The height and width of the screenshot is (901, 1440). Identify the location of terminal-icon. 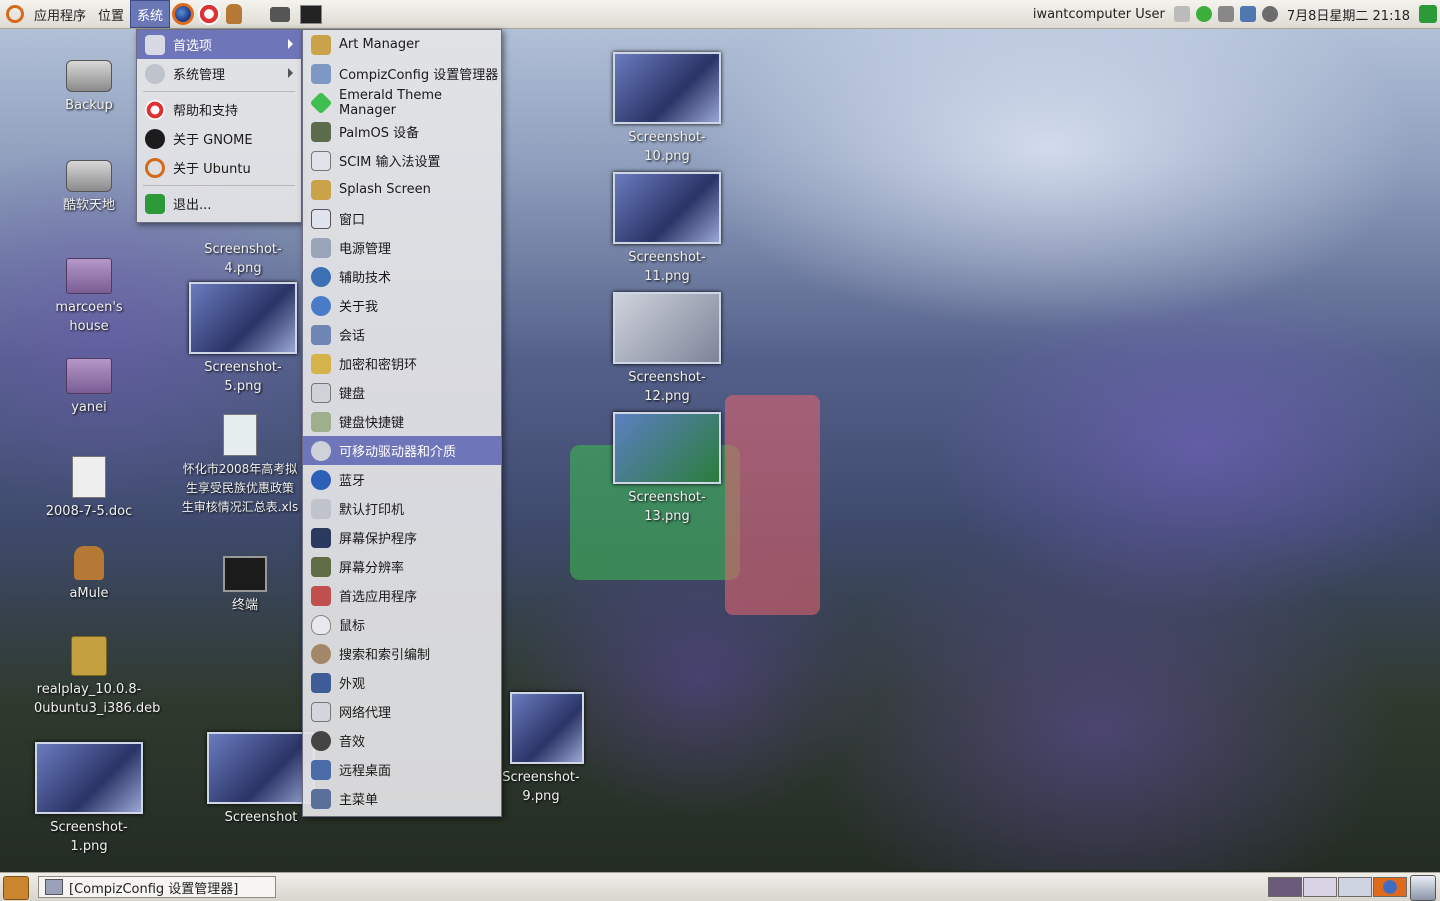
(245, 574).